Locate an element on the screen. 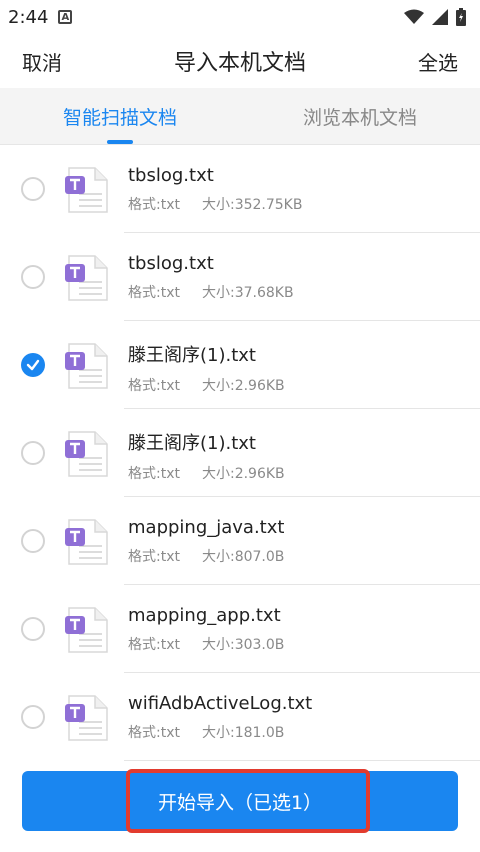 The image size is (480, 852). file-size: 大小:303.0B is located at coordinates (243, 645).